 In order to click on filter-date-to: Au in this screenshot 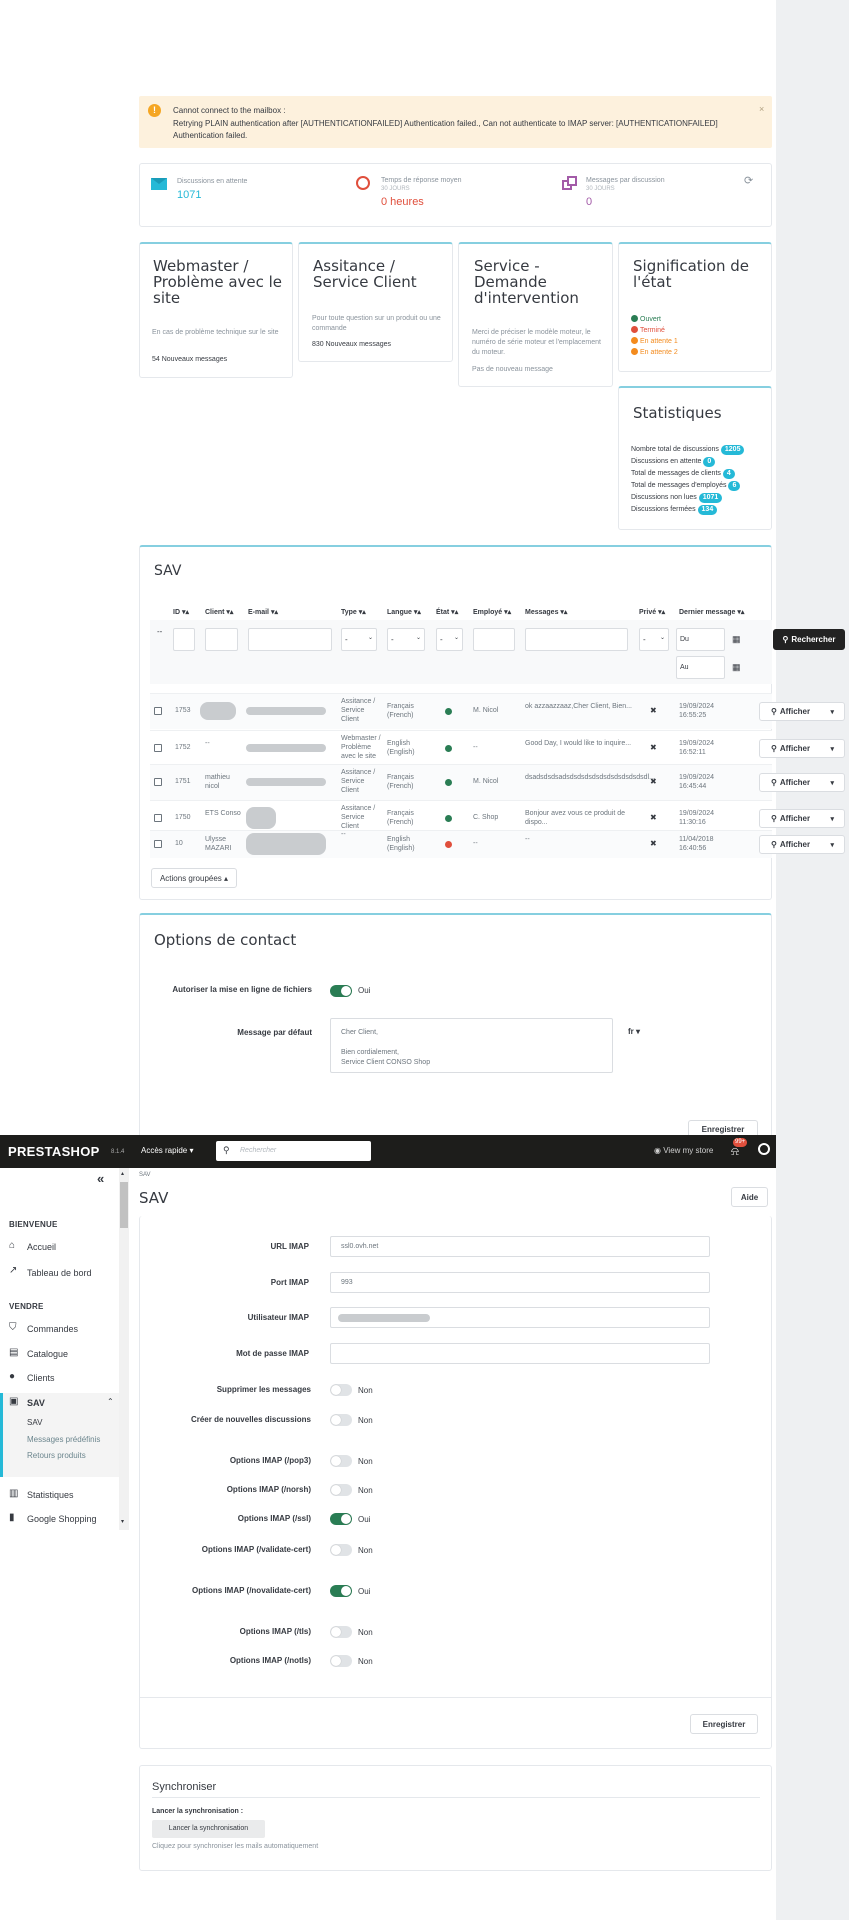, I will do `click(700, 667)`.